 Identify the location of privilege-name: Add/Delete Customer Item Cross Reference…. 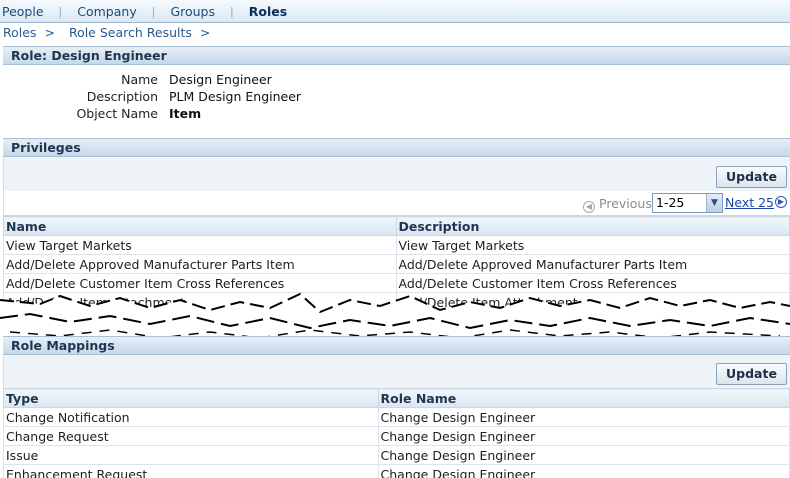
(200, 283).